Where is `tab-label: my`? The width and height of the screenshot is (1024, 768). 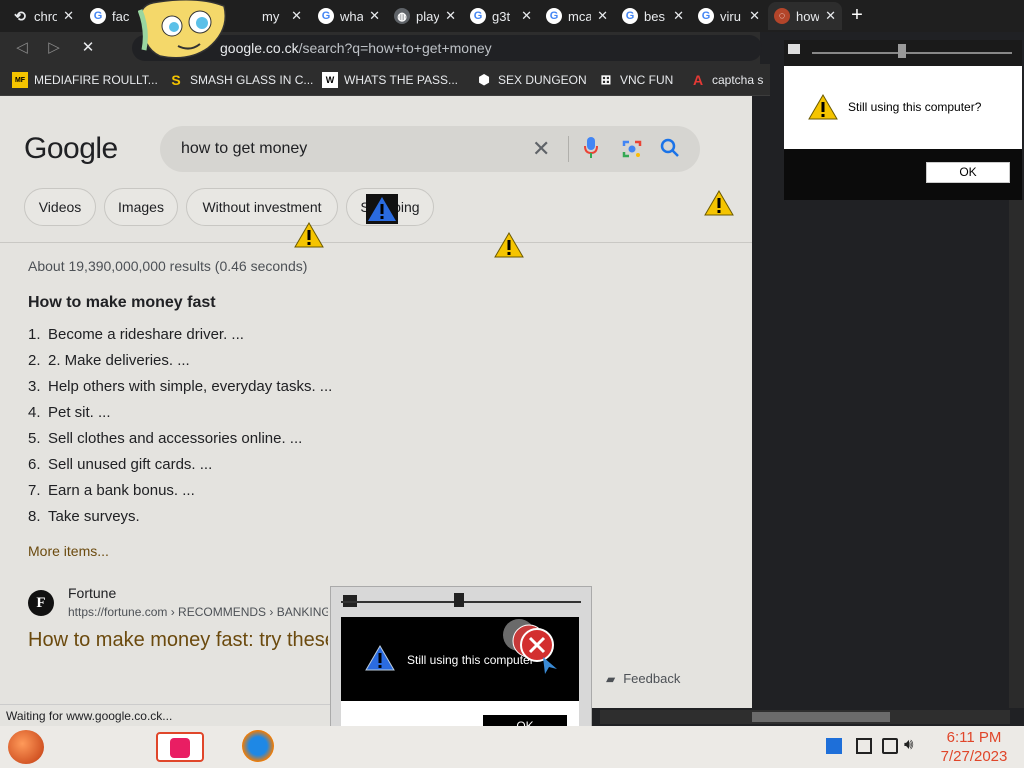 tab-label: my is located at coordinates (271, 16).